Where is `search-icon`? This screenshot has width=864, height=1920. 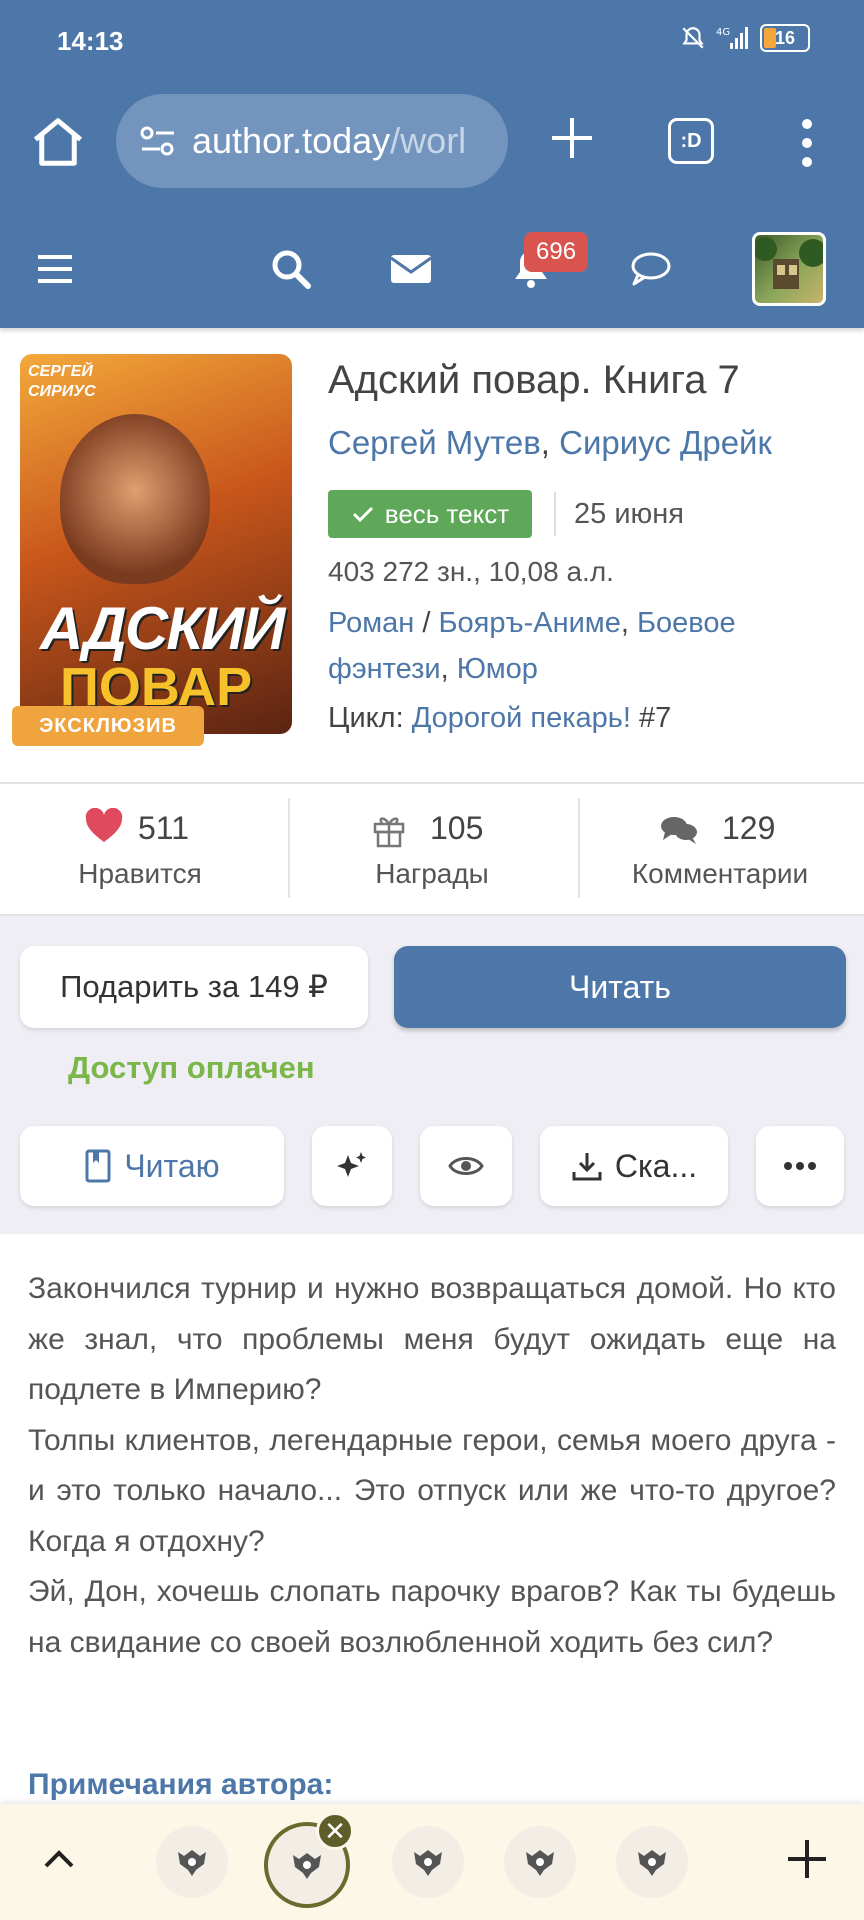
search-icon is located at coordinates (291, 269).